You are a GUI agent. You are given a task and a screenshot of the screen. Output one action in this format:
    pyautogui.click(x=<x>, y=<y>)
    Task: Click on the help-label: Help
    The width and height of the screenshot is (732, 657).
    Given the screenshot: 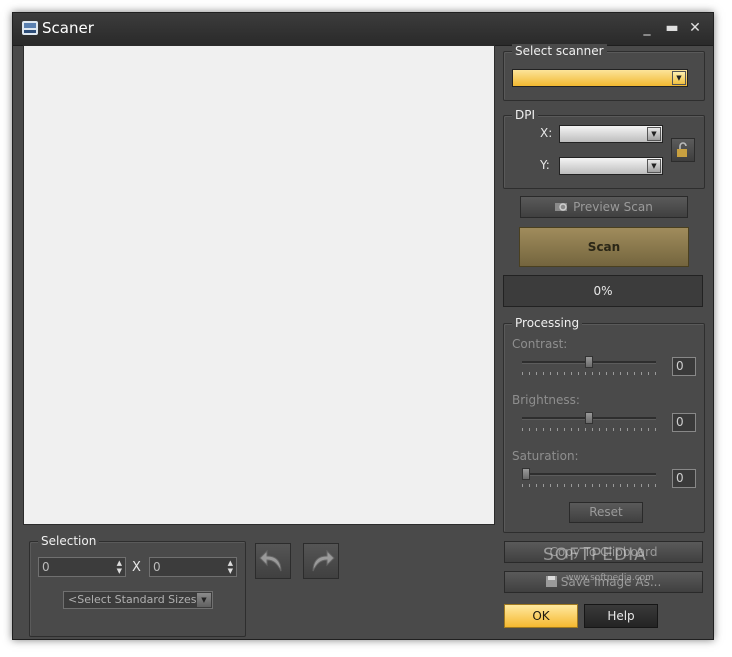 What is the action you would take?
    pyautogui.click(x=621, y=616)
    